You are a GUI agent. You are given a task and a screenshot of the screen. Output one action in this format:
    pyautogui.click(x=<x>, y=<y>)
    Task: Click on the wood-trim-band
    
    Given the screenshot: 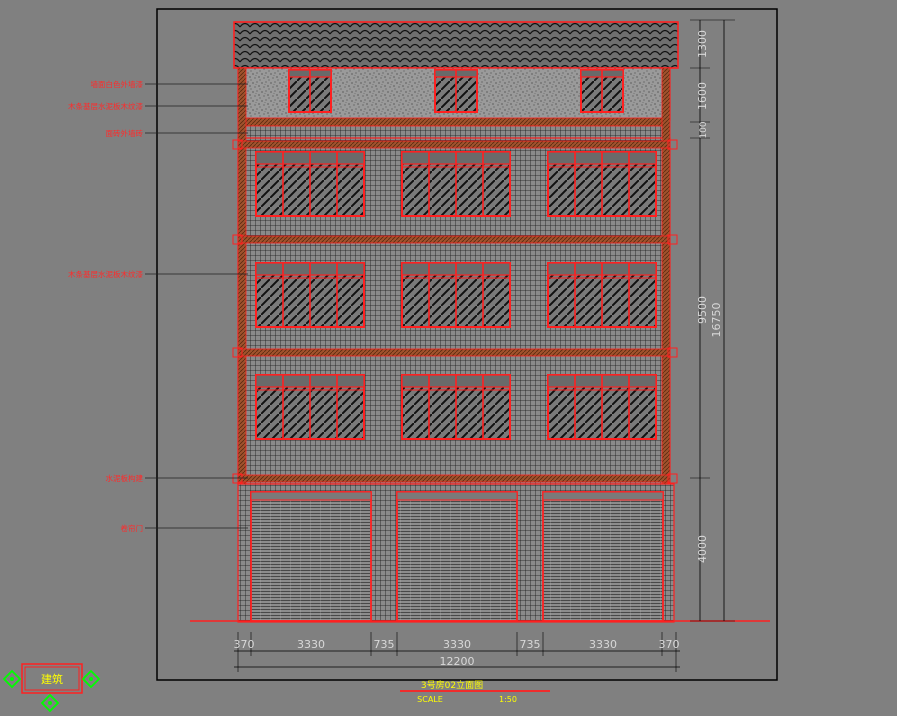 What is the action you would take?
    pyautogui.click(x=454, y=122)
    